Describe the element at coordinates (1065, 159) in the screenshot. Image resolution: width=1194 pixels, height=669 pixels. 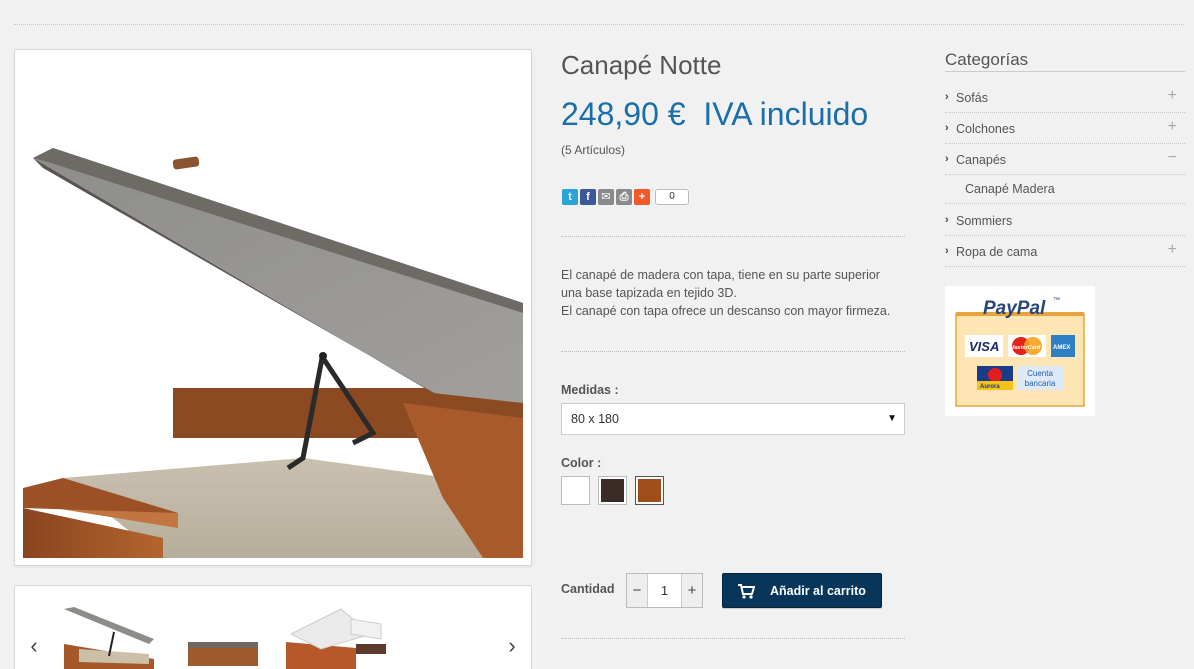
I see `category-item-canapes: › Canapés −` at that location.